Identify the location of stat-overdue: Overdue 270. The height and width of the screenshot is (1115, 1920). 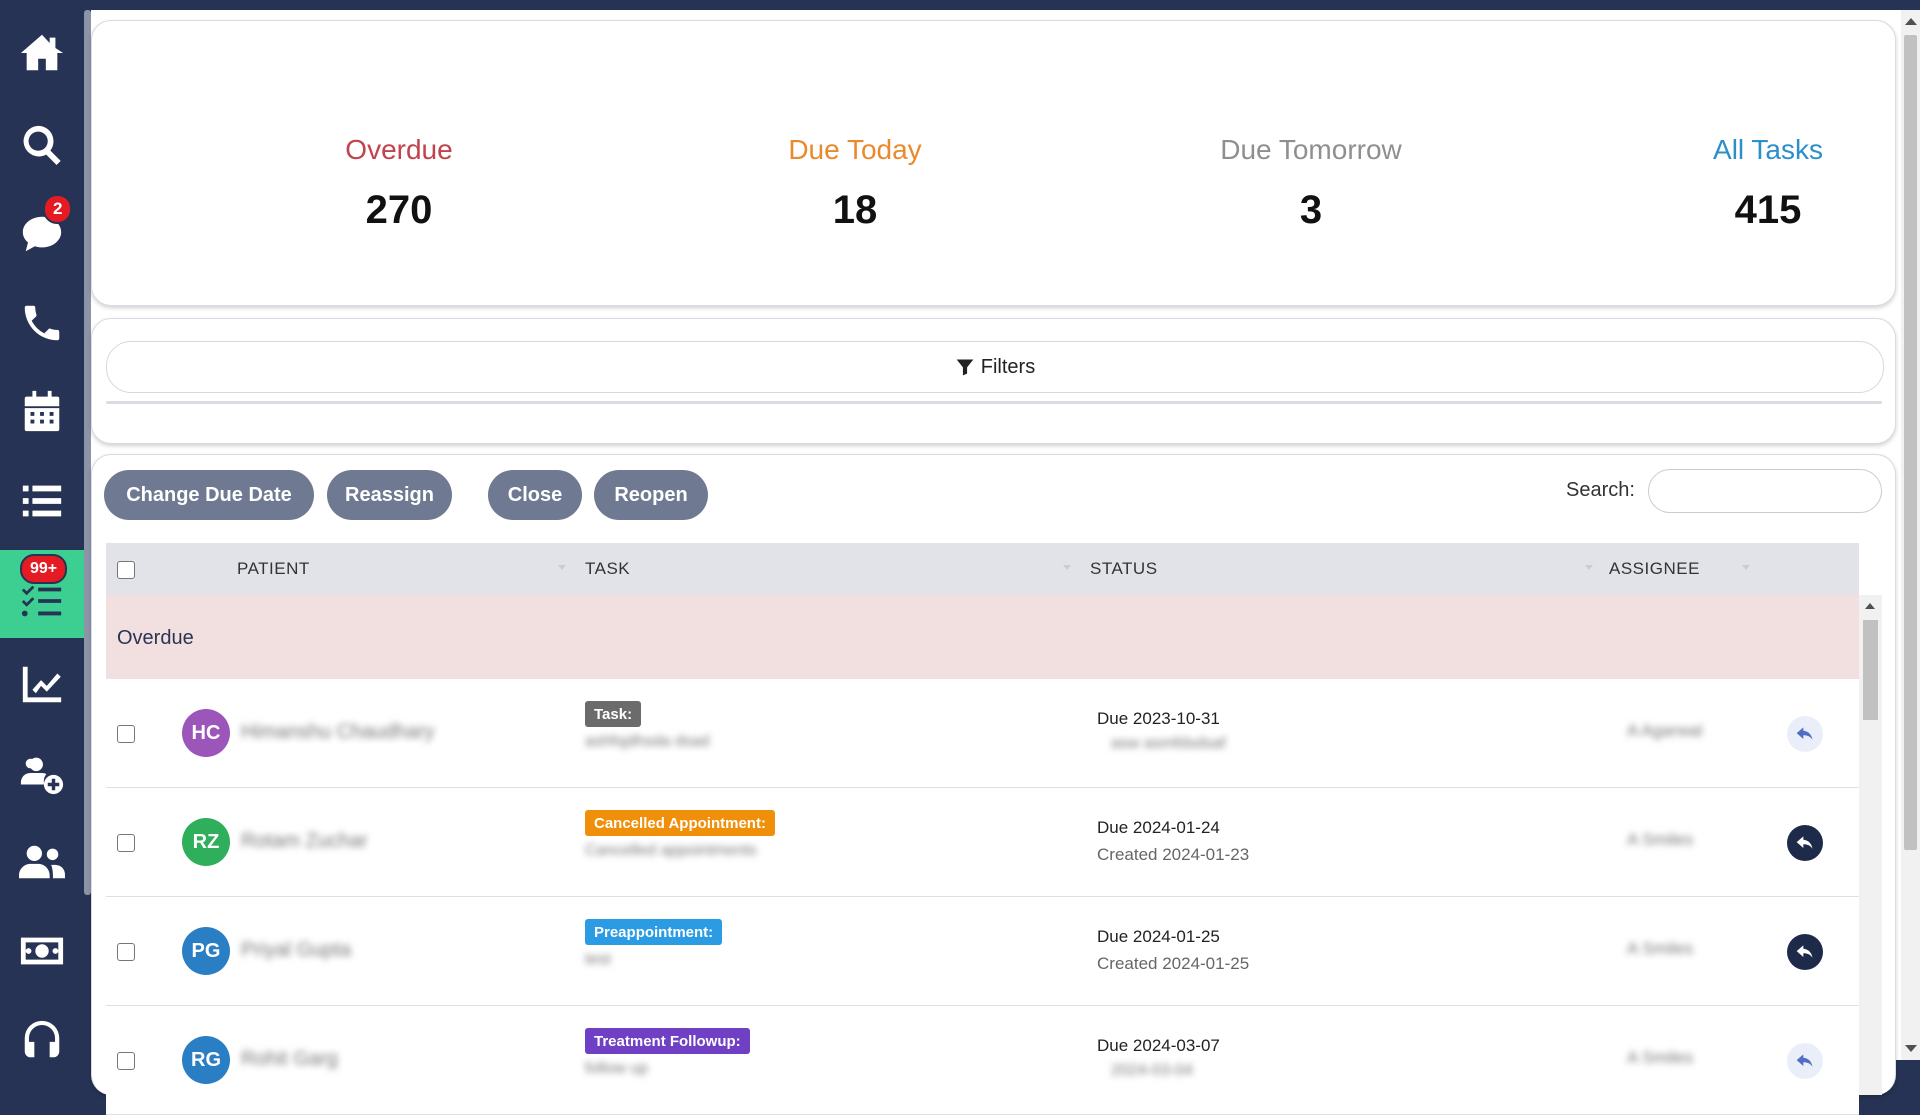
(399, 183).